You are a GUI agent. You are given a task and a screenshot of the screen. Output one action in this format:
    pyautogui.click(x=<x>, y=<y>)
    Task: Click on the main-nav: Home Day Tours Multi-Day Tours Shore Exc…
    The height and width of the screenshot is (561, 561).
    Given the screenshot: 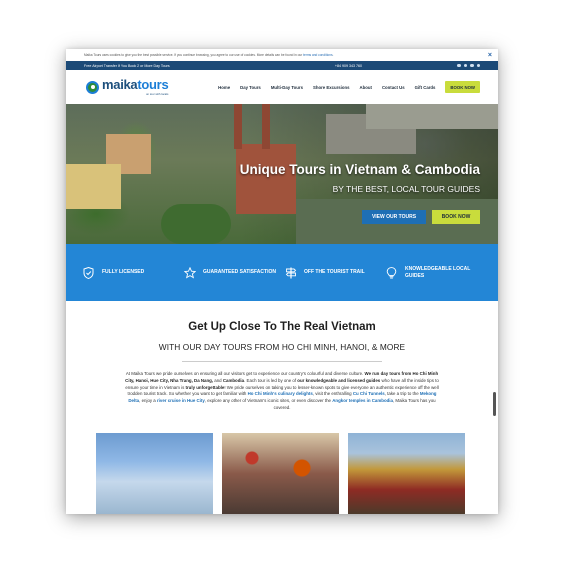 What is the action you would take?
    pyautogui.click(x=349, y=87)
    